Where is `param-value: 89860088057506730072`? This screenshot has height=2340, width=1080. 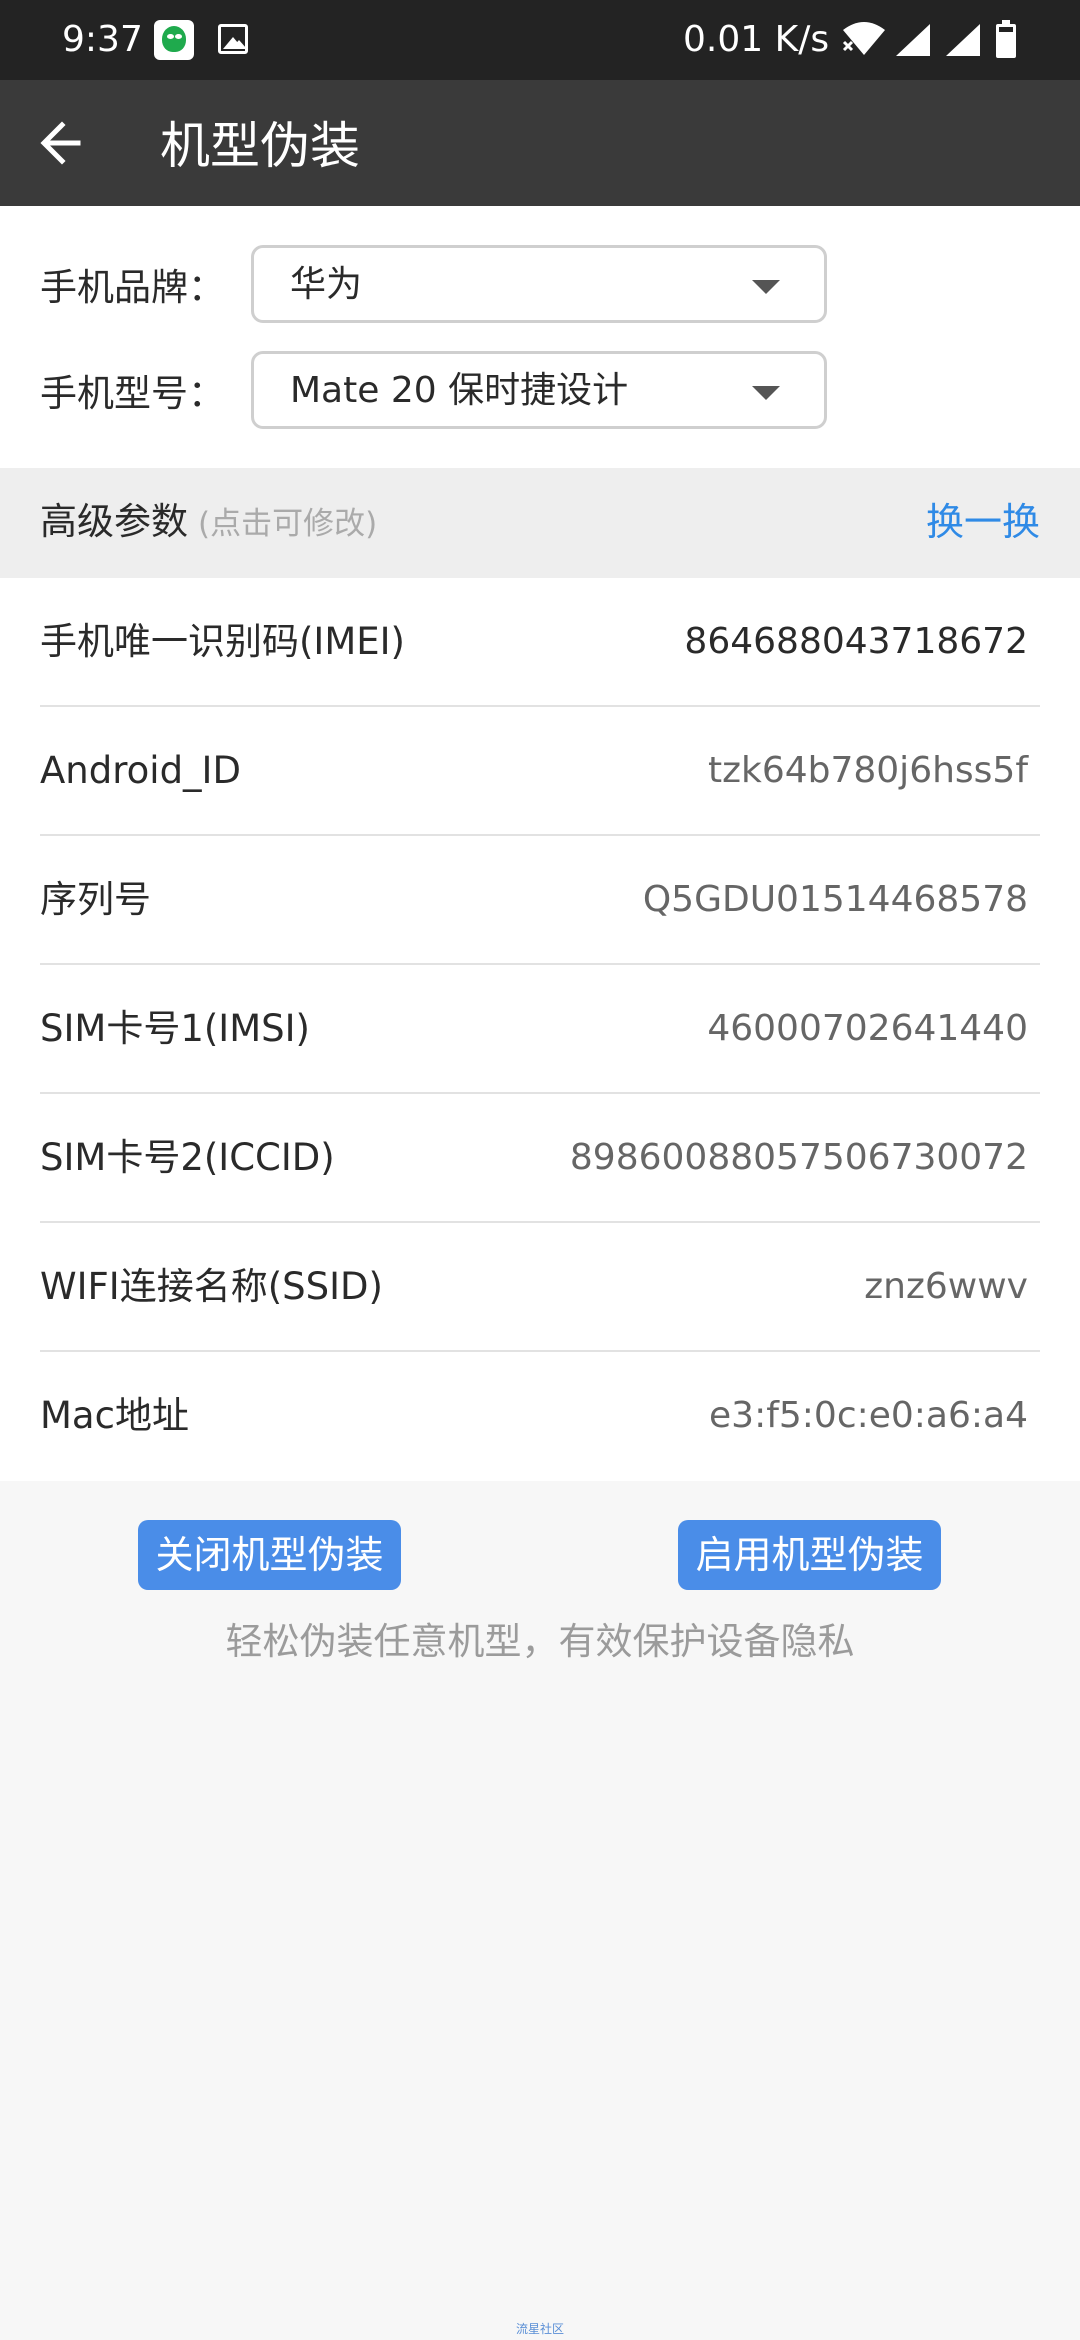
param-value: 89860088057506730072 is located at coordinates (798, 1157).